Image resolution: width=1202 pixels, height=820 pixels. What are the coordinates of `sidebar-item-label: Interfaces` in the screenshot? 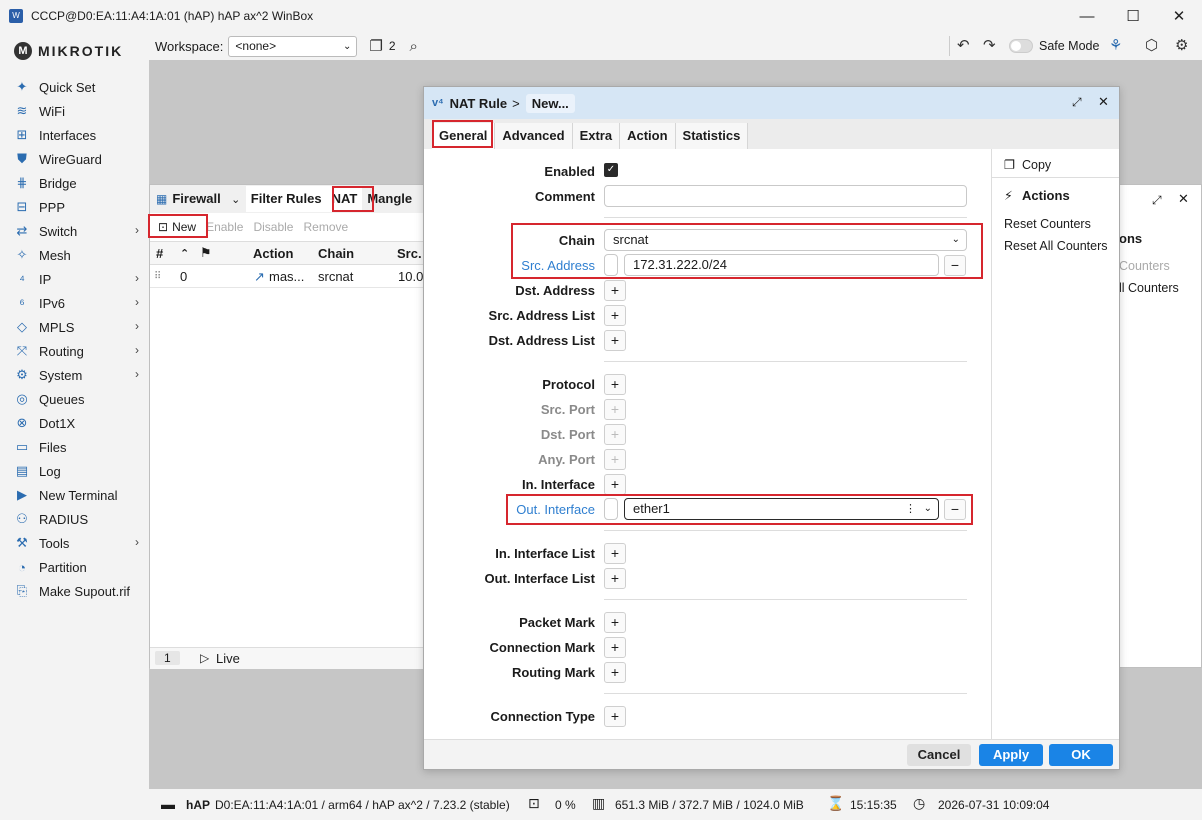 It's located at (68, 135).